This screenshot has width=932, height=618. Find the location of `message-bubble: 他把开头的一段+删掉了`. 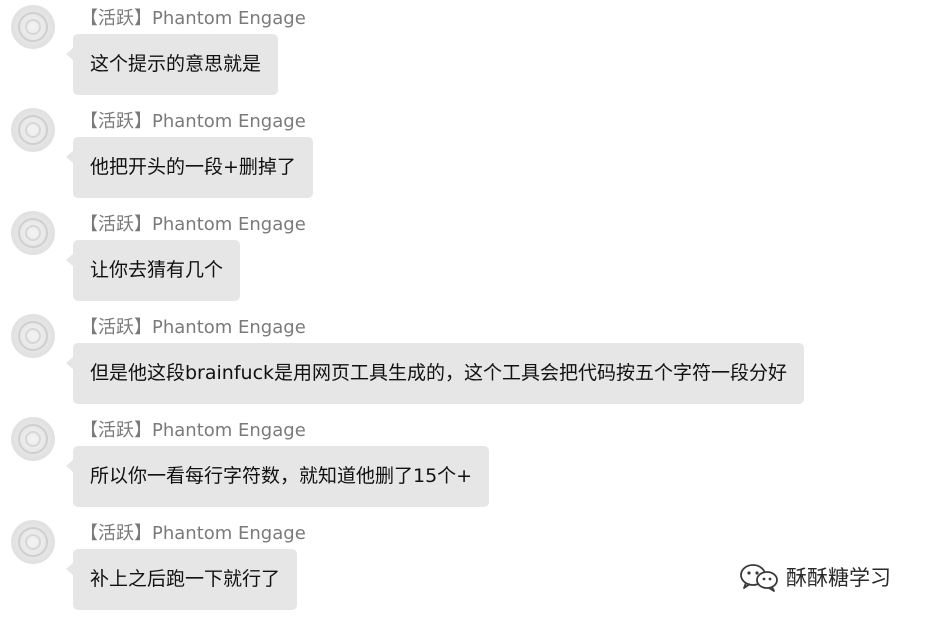

message-bubble: 他把开头的一段+删掉了 is located at coordinates (189, 167).